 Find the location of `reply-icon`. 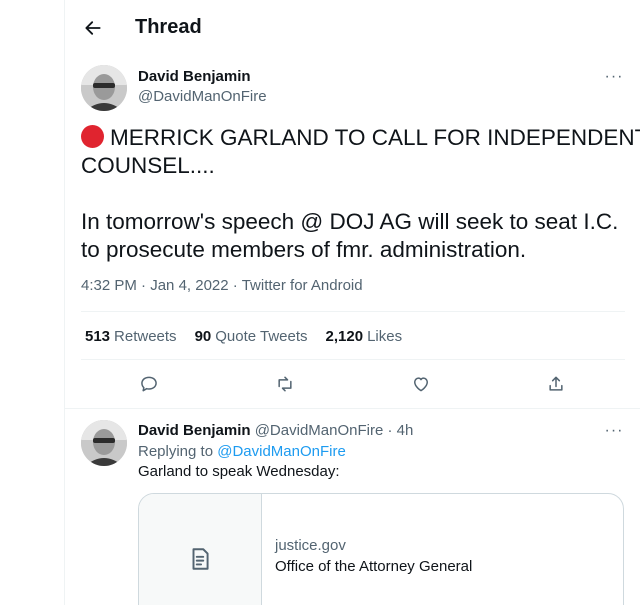

reply-icon is located at coordinates (149, 384).